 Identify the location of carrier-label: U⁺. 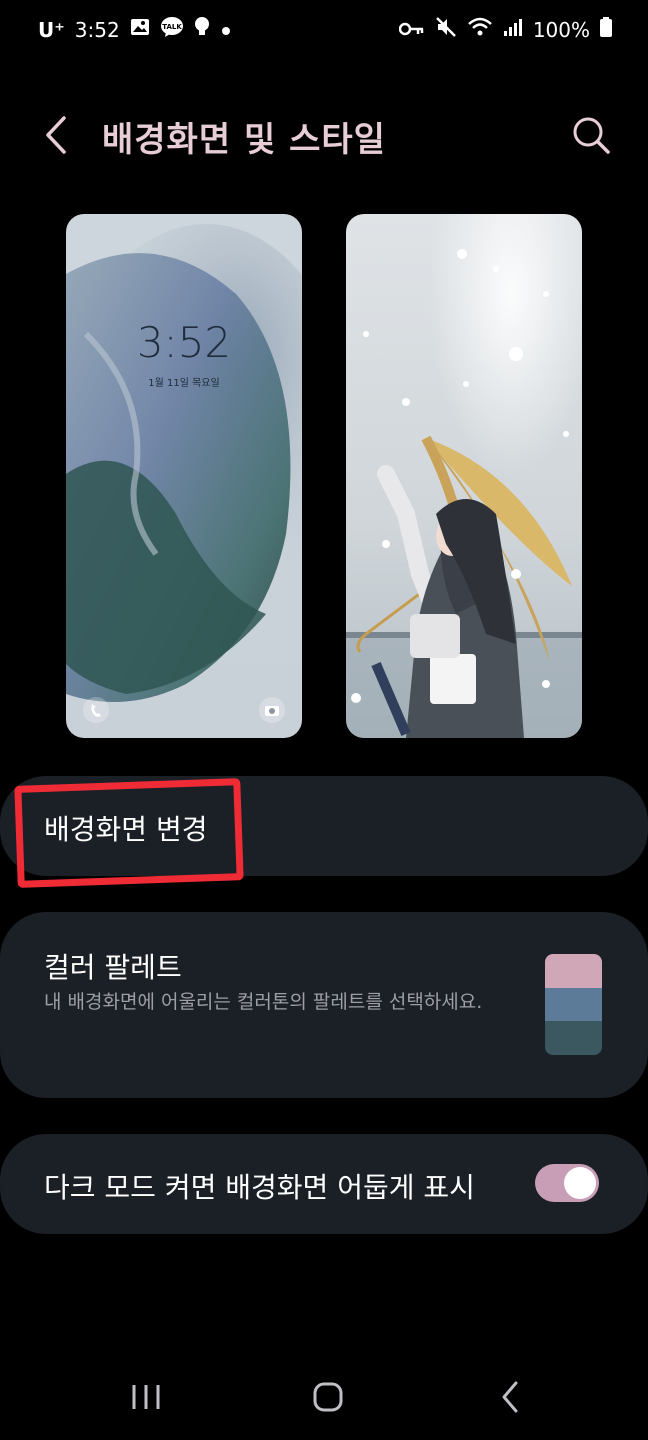
(51, 29).